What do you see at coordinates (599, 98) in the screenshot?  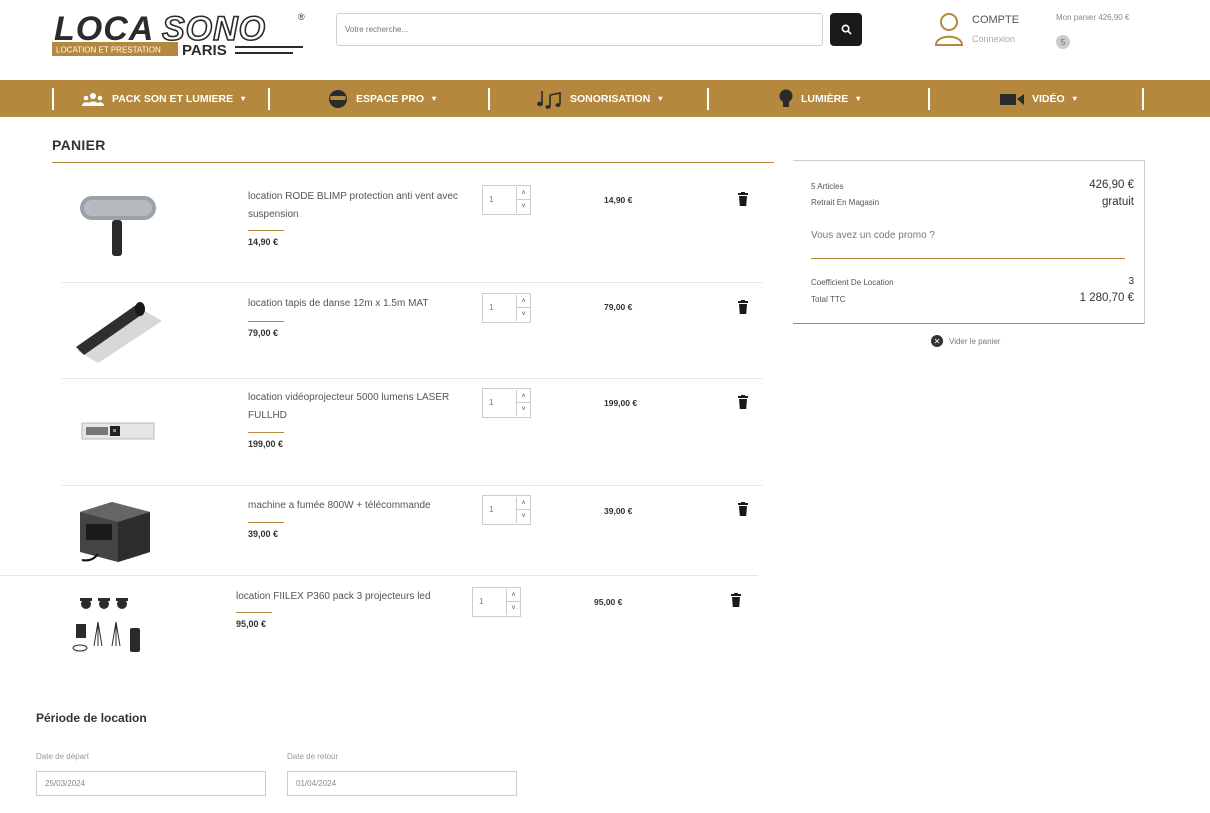 I see `nav-item-sonorisation: SONORISATION ▾` at bounding box center [599, 98].